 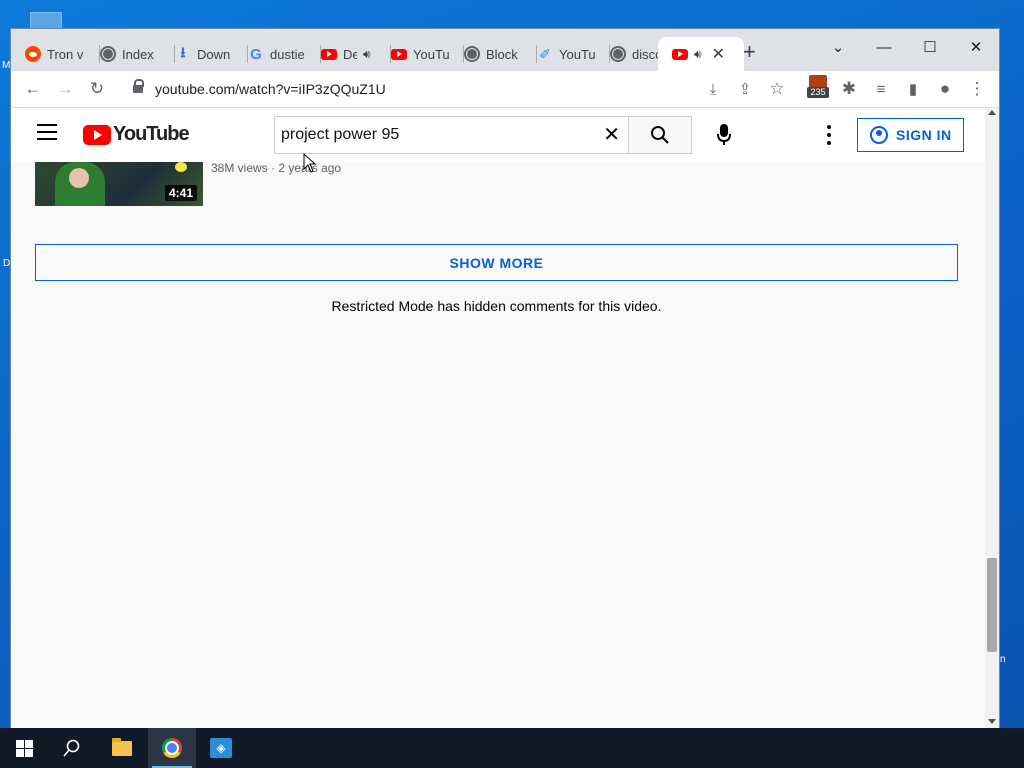 What do you see at coordinates (310, 163) in the screenshot?
I see `mouse-cursor-icon` at bounding box center [310, 163].